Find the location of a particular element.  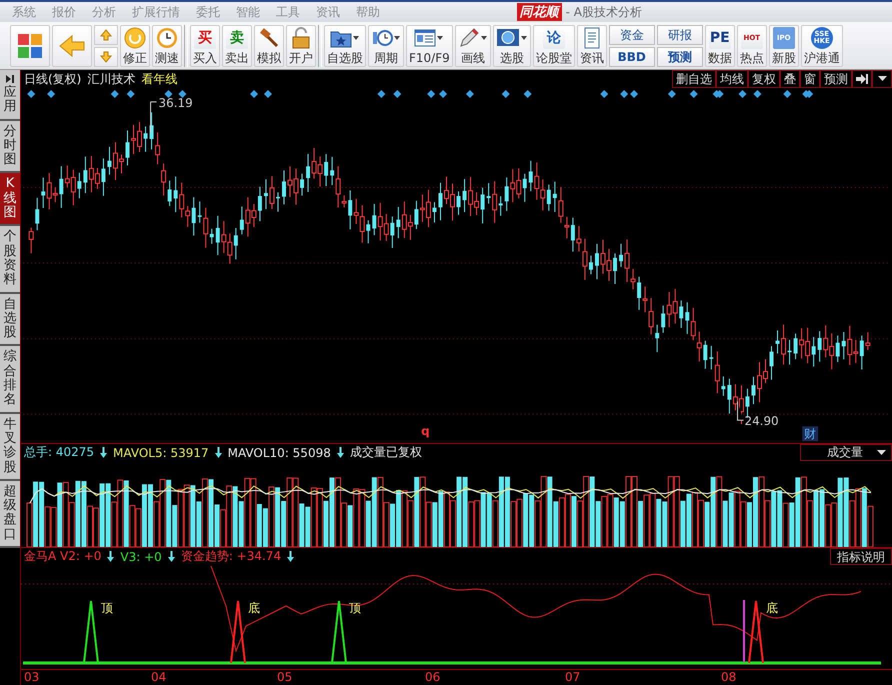

toolbar-button: 测速 is located at coordinates (167, 46).